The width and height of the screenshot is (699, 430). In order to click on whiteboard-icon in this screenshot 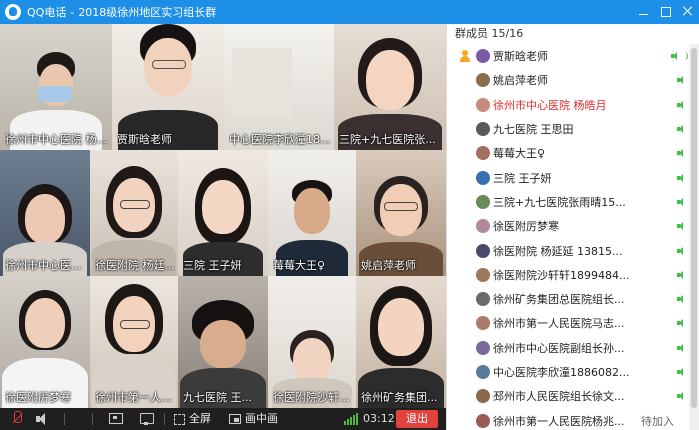, I will do `click(146, 419)`.